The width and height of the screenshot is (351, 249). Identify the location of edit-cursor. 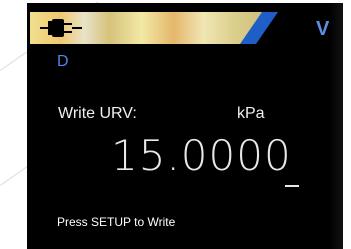
(292, 186).